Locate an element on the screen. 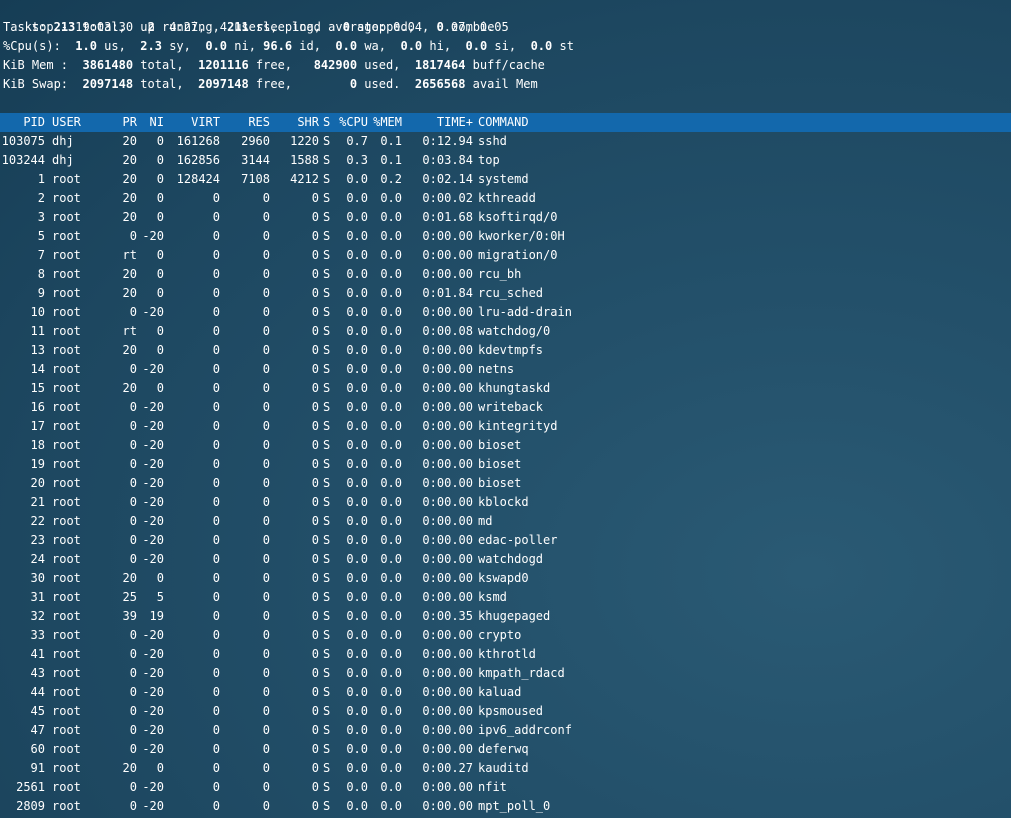 The height and width of the screenshot is (818, 1011). process-row: 43 root 0 -20 0 0 0 S 0.0 0.0 0:00.00 kmpath_rdacd is located at coordinates (505, 673).